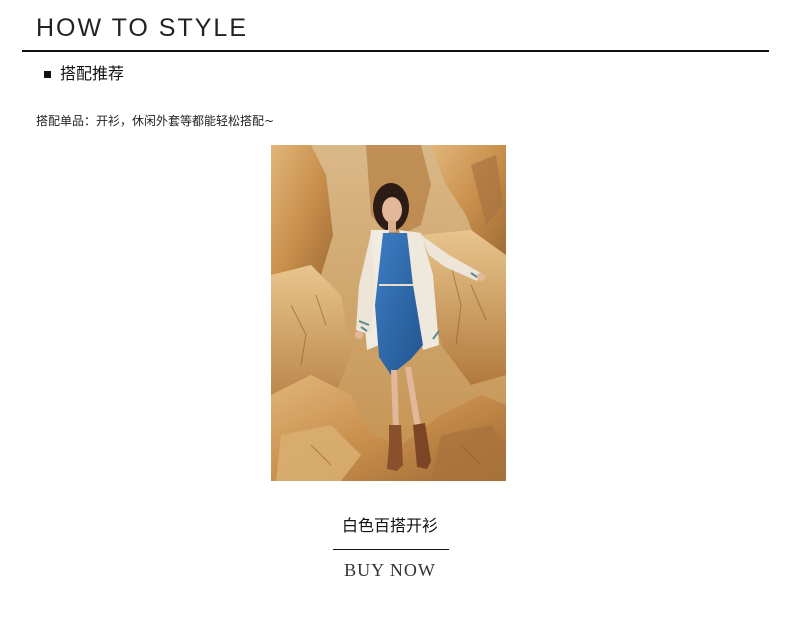 The width and height of the screenshot is (790, 624). What do you see at coordinates (391, 549) in the screenshot?
I see `product-divider` at bounding box center [391, 549].